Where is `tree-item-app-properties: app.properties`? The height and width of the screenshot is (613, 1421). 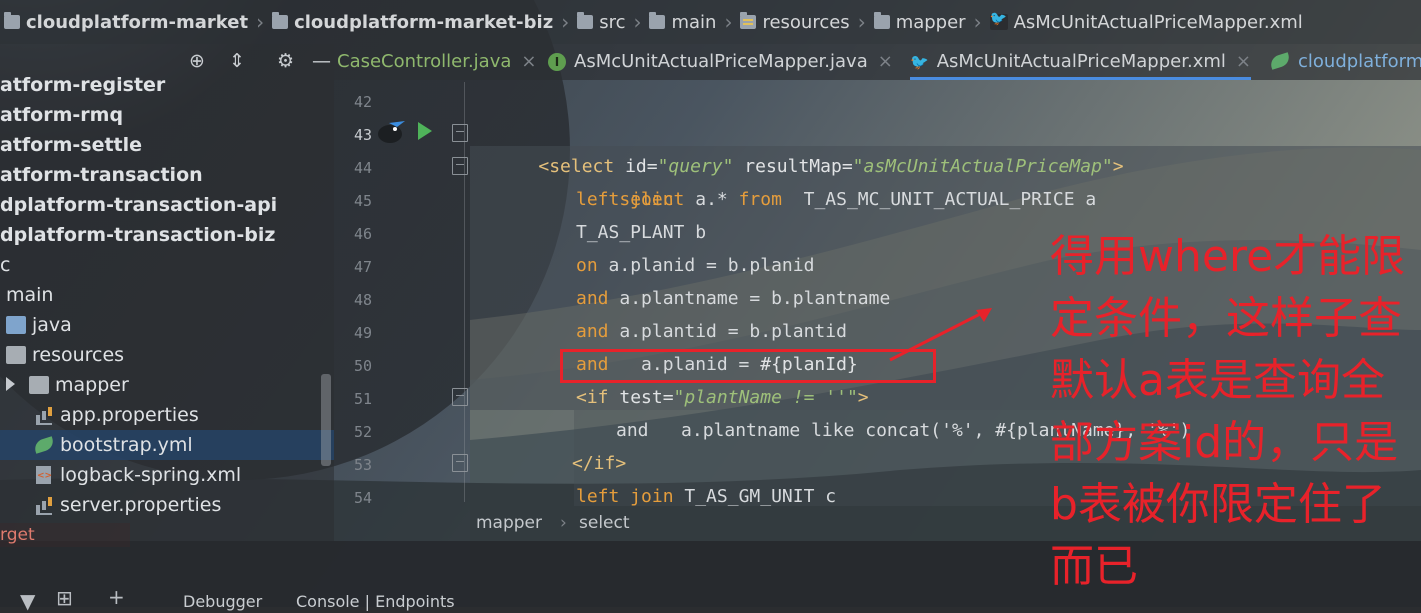 tree-item-app-properties: app.properties is located at coordinates (167, 415).